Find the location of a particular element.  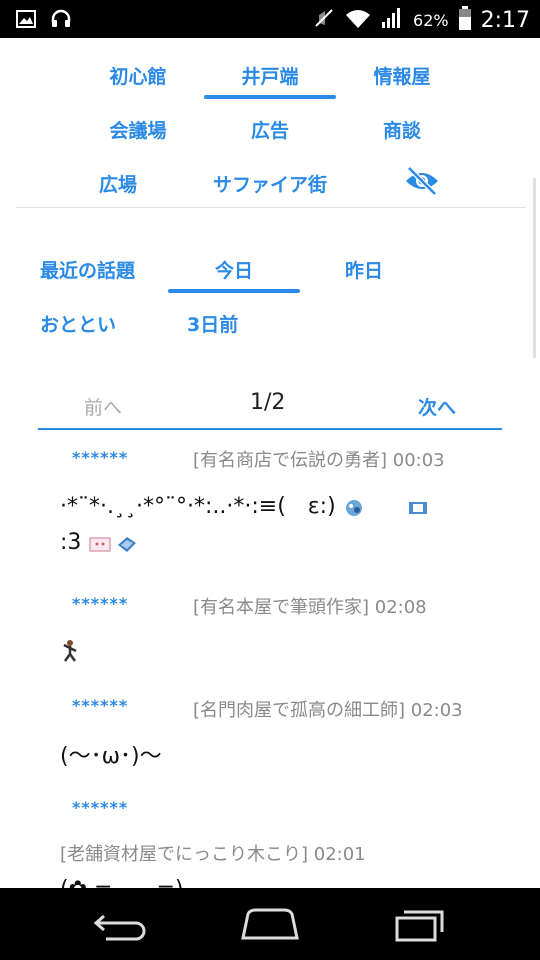

post-text: (✿ = =) is located at coordinates (121, 882).